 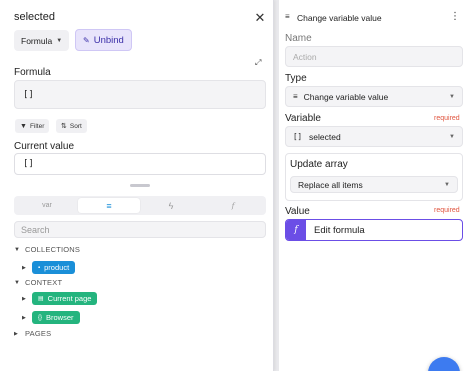 I want to click on tree-section-pages: ▶ PAGES, so click(x=32, y=333).